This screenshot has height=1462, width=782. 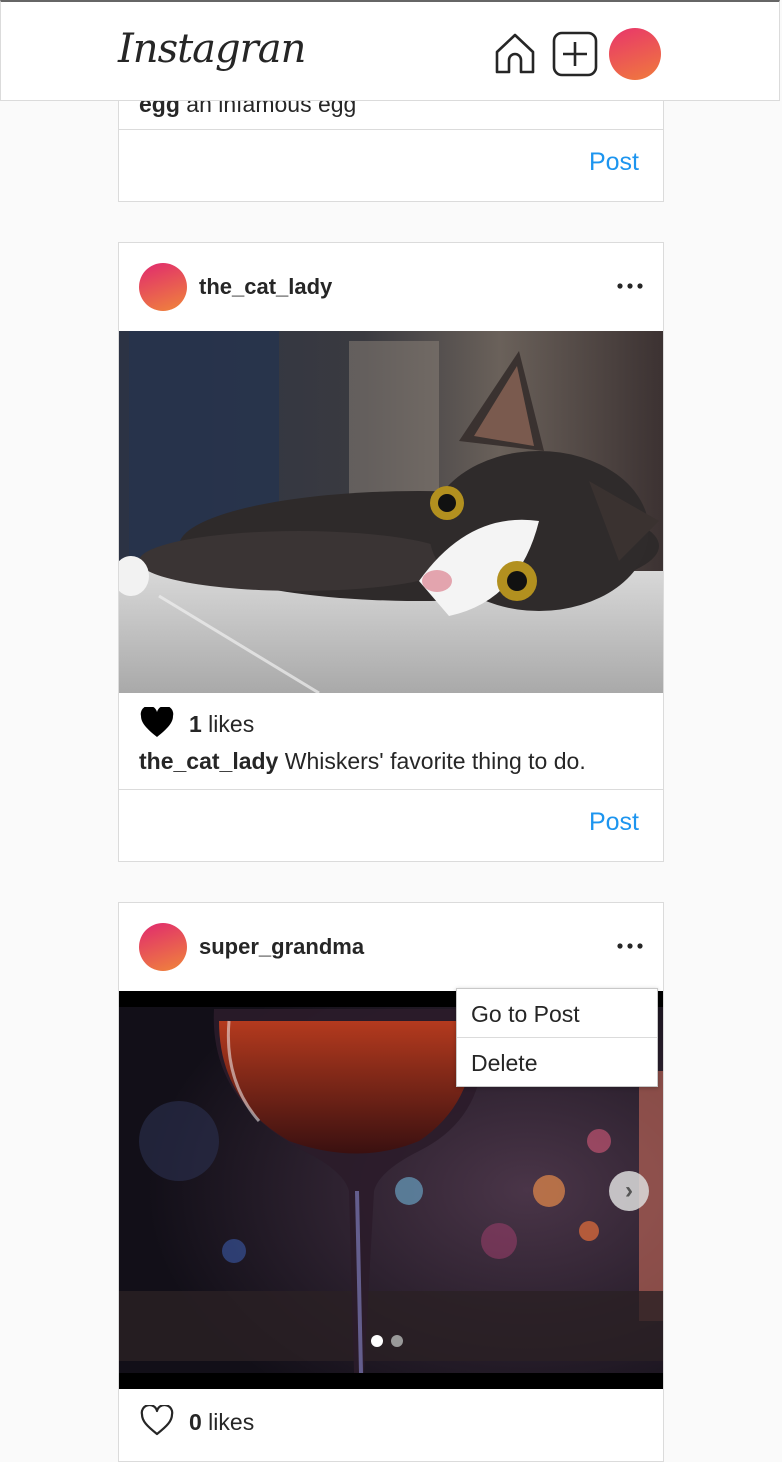 What do you see at coordinates (208, 761) in the screenshot?
I see `caption-username: the_cat_lady` at bounding box center [208, 761].